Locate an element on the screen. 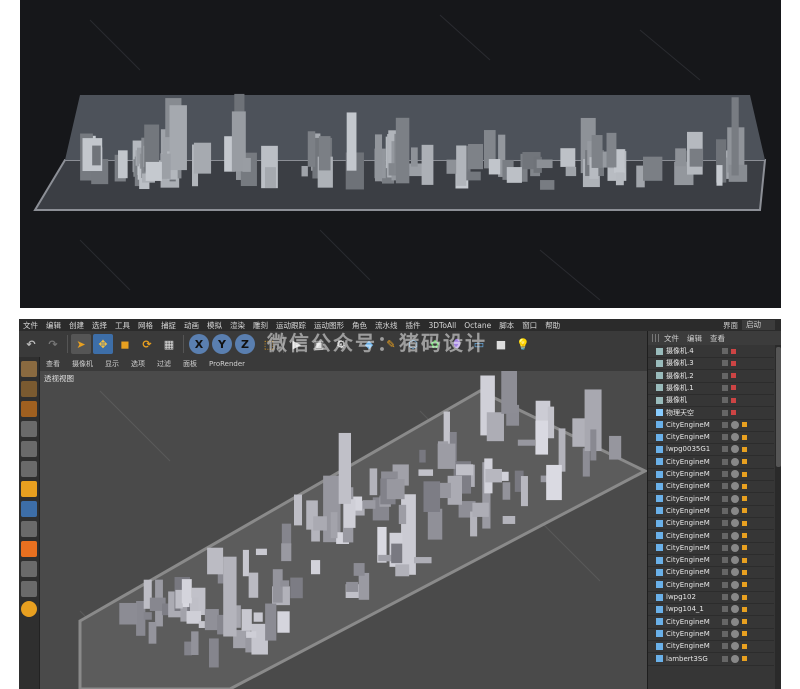  axis-y-button: Y is located at coordinates (222, 344).